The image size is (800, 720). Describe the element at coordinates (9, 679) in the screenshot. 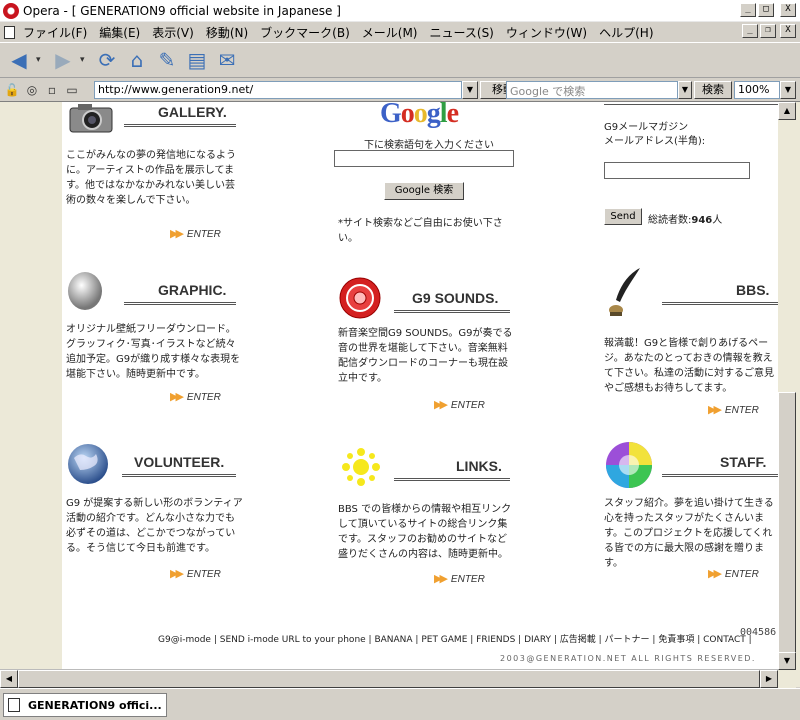

I see `scroll-left-icon: ◀` at that location.